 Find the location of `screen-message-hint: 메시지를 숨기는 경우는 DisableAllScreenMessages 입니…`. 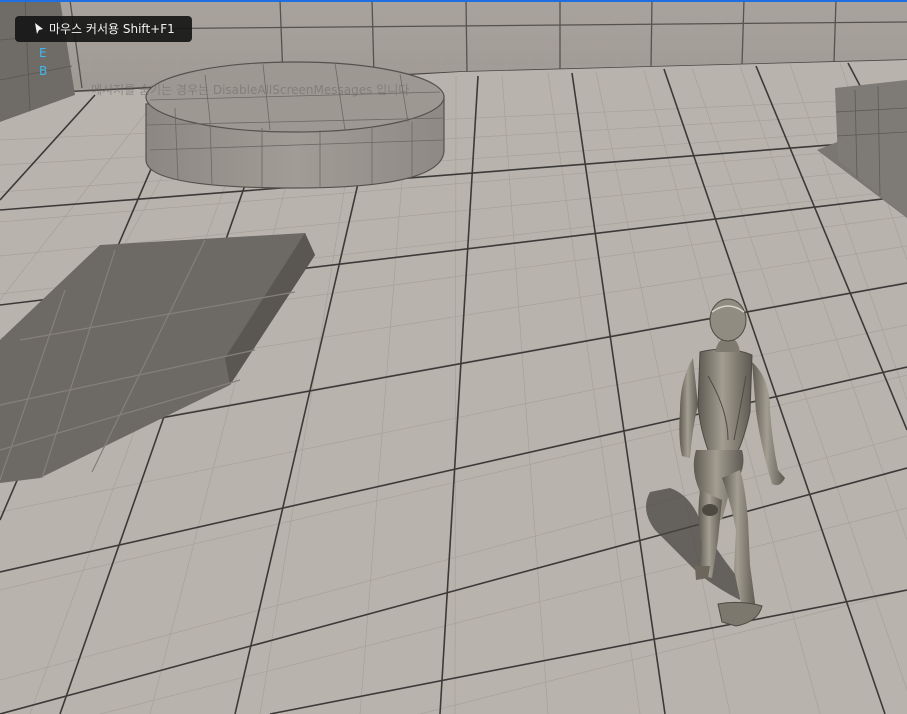

screen-message-hint: 메시지를 숨기는 경우는 DisableAllScreenMessages 입니… is located at coordinates (250, 90).